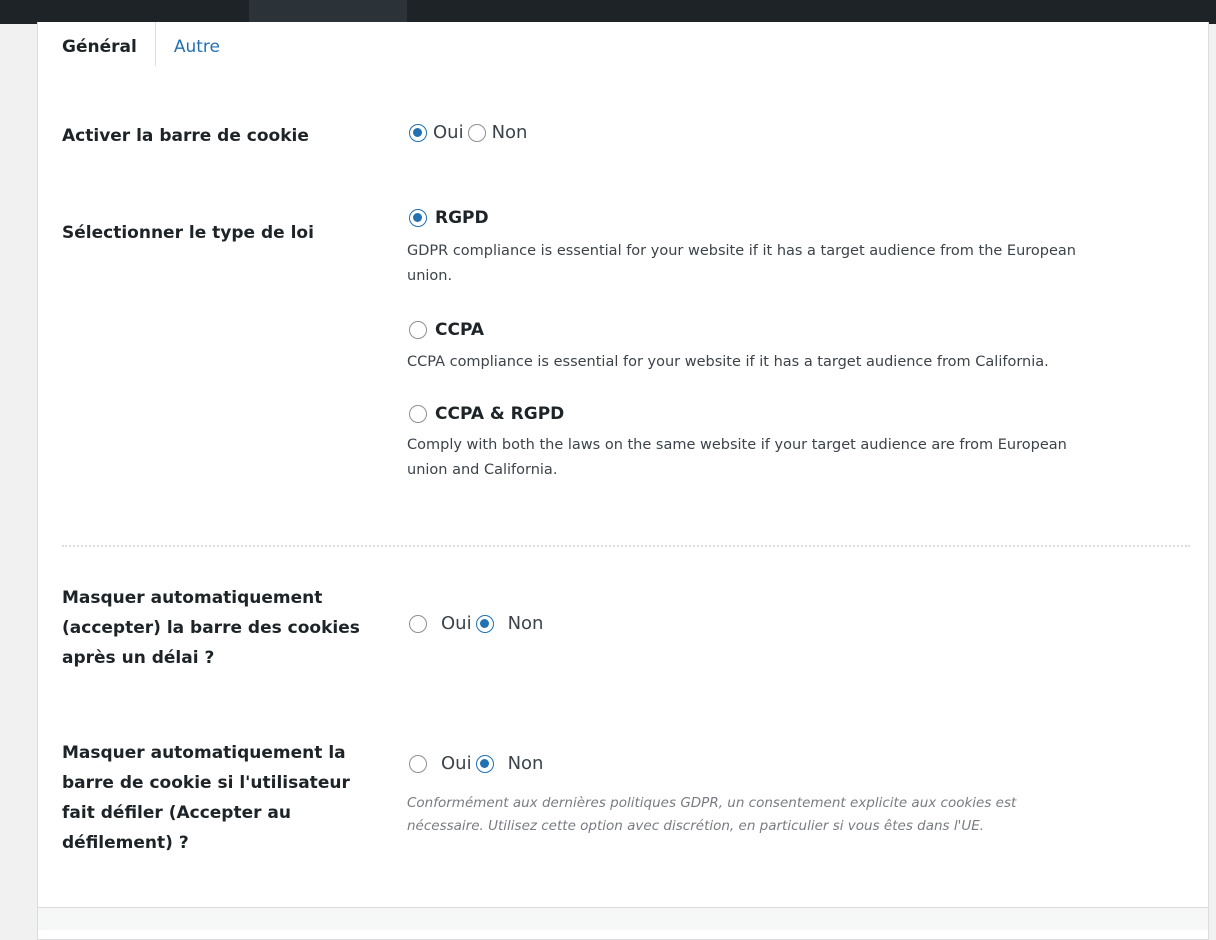  What do you see at coordinates (430, 276) in the screenshot?
I see `rgpd-description-line2: union.` at bounding box center [430, 276].